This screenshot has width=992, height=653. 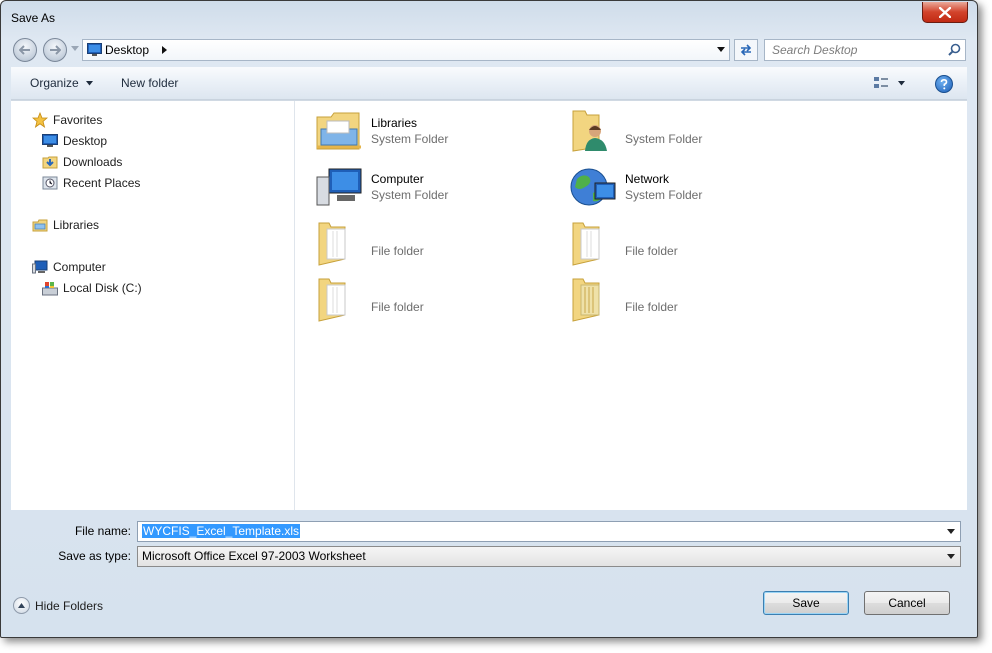 What do you see at coordinates (593, 187) in the screenshot?
I see `network-icon` at bounding box center [593, 187].